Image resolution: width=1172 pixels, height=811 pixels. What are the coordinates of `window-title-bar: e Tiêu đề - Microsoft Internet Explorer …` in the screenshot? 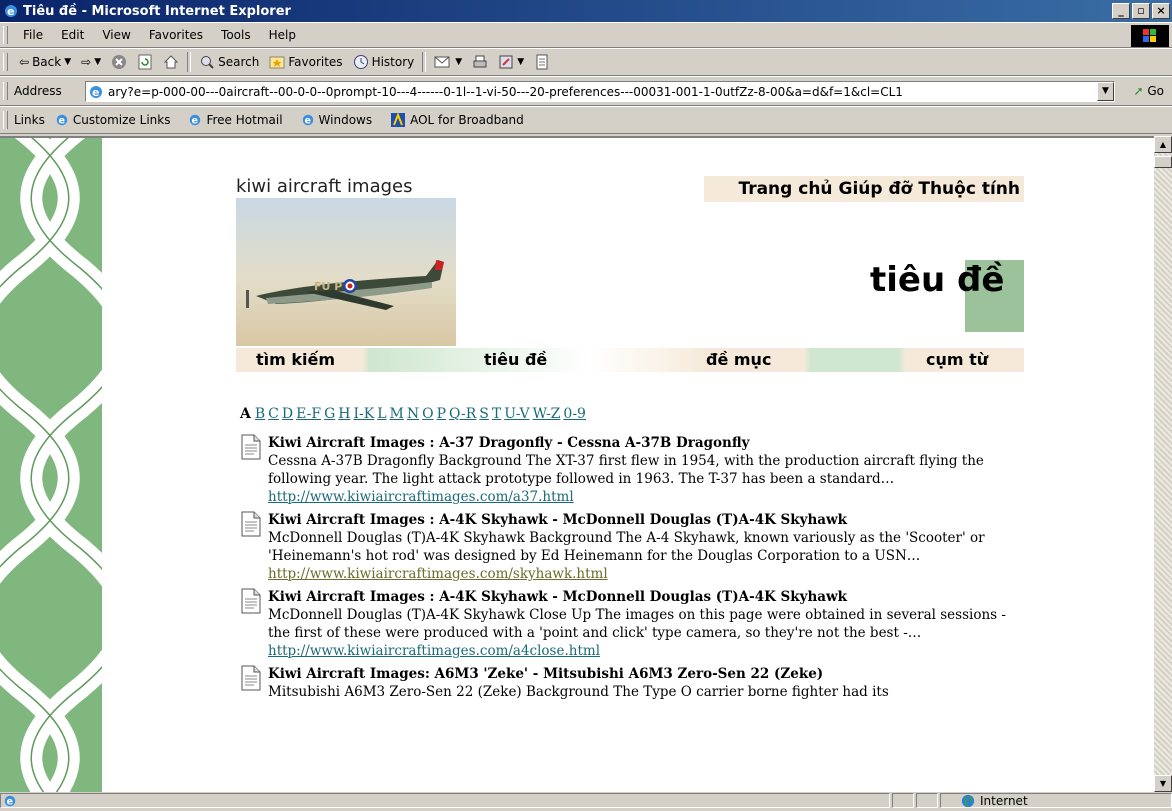 It's located at (586, 11).